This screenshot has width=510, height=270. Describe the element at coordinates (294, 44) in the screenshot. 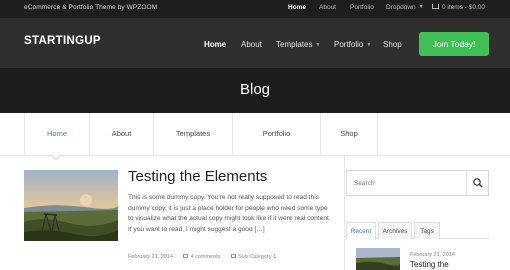

I see `main-nav-templates-label: Templates` at that location.